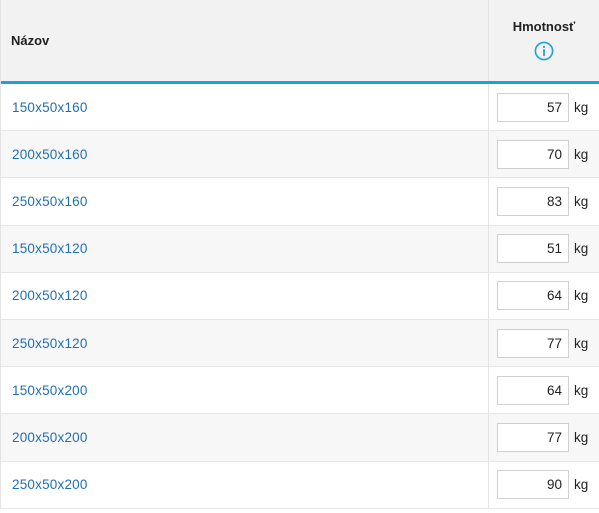 The height and width of the screenshot is (513, 599). What do you see at coordinates (50, 343) in the screenshot?
I see `product-name-link: 250x50x120` at bounding box center [50, 343].